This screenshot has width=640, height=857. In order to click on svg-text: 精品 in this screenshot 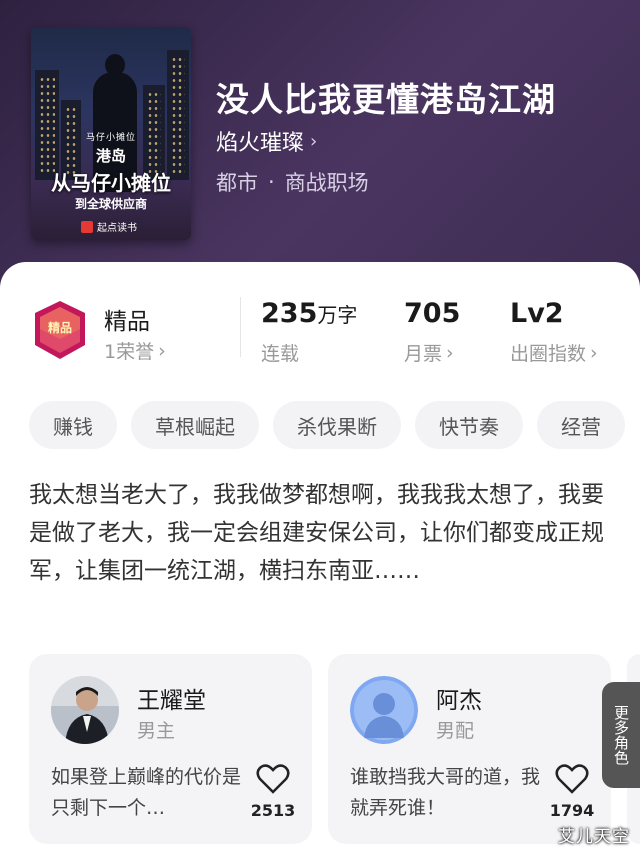, I will do `click(60, 327)`.